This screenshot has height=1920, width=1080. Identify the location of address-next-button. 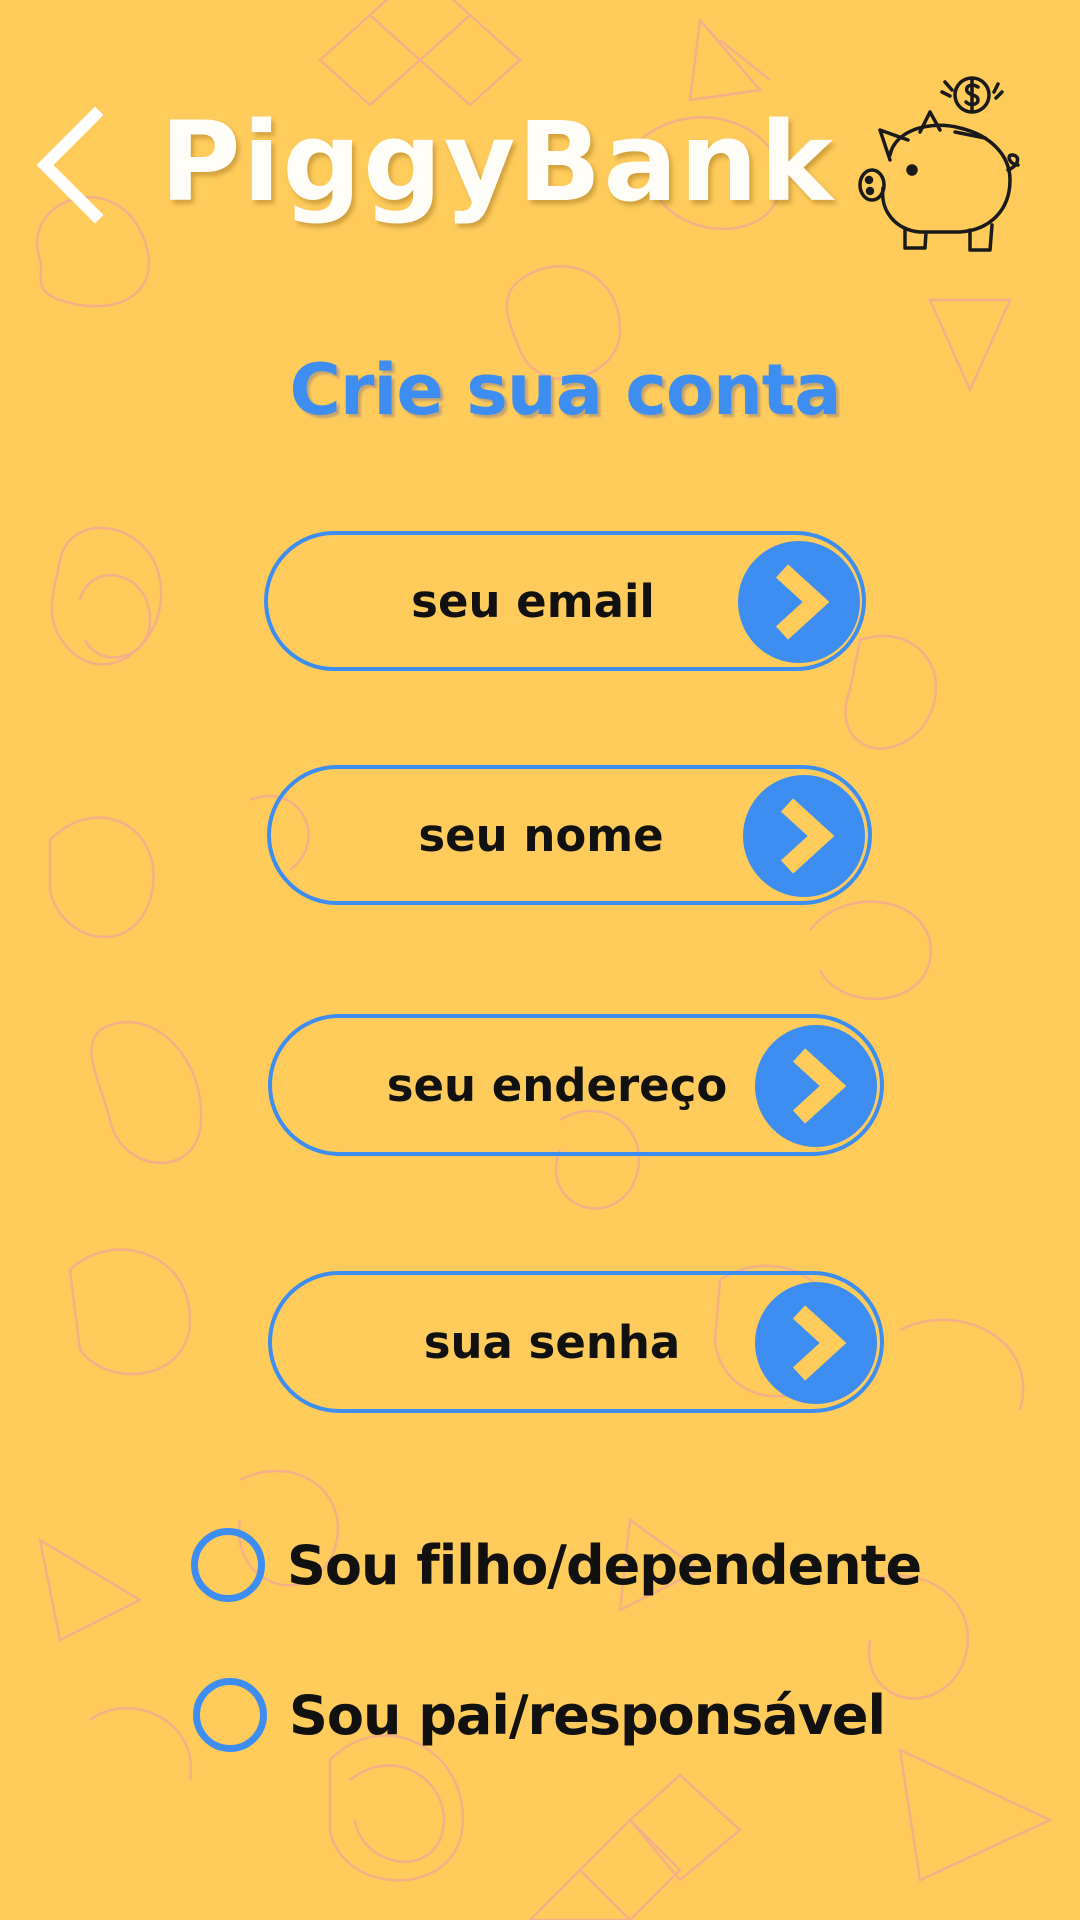
(816, 1086).